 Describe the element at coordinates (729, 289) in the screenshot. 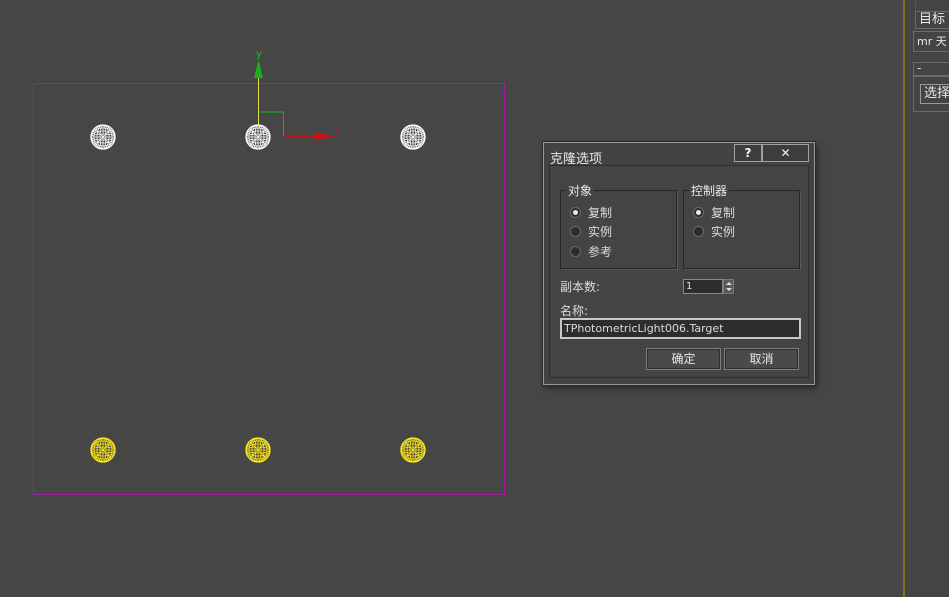

I see `spin-down-icon` at that location.